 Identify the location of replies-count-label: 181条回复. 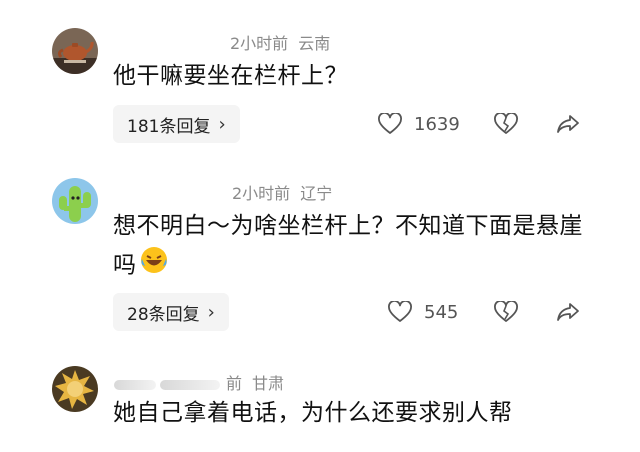
(169, 126).